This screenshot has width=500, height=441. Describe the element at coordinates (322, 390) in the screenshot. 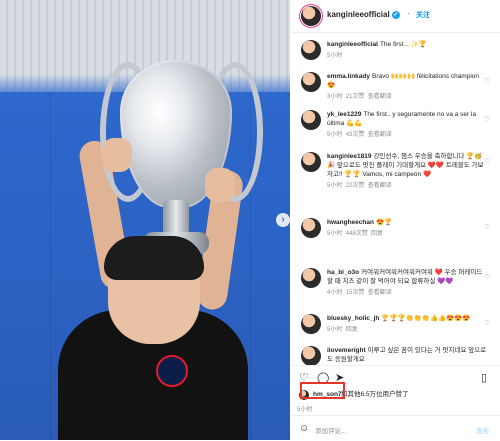

I see `highlight-box` at that location.